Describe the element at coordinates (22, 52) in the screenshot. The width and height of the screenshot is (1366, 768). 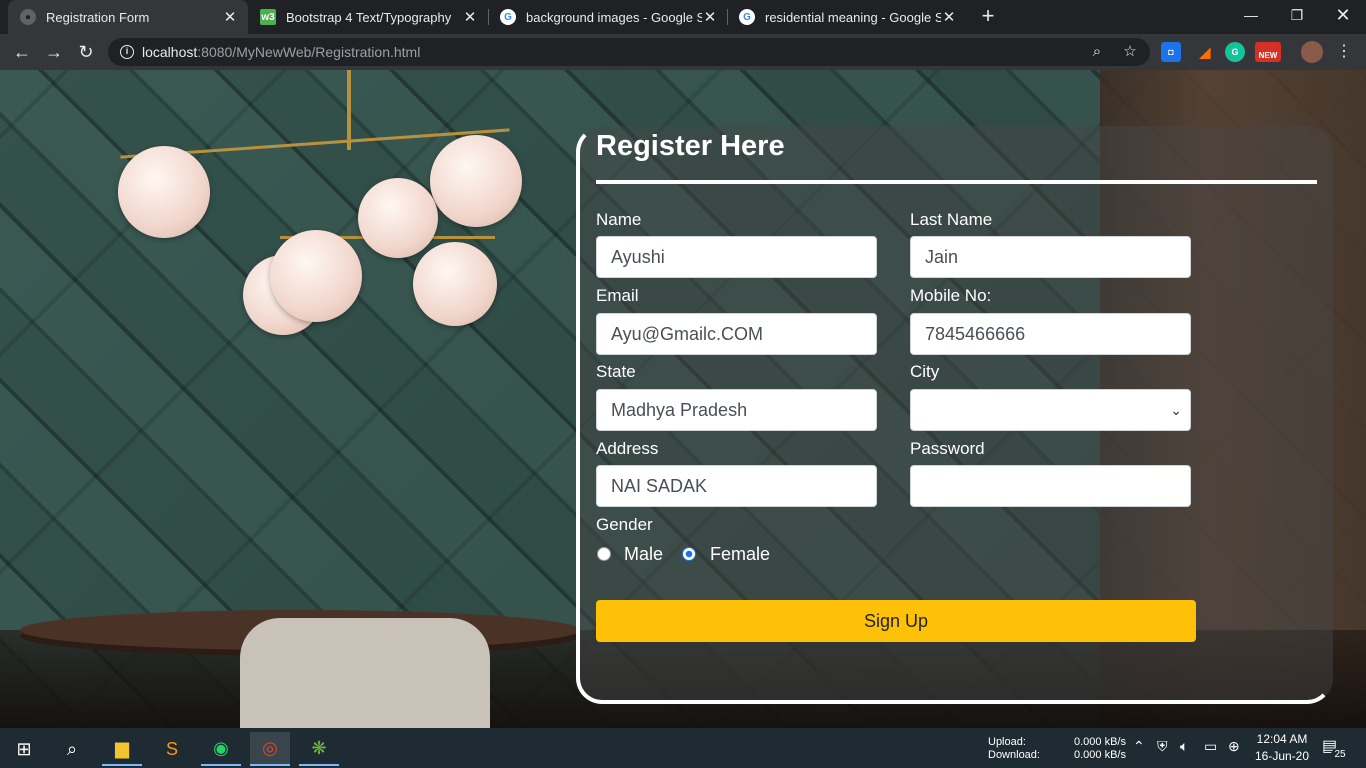
I see `back-button: ←` at that location.